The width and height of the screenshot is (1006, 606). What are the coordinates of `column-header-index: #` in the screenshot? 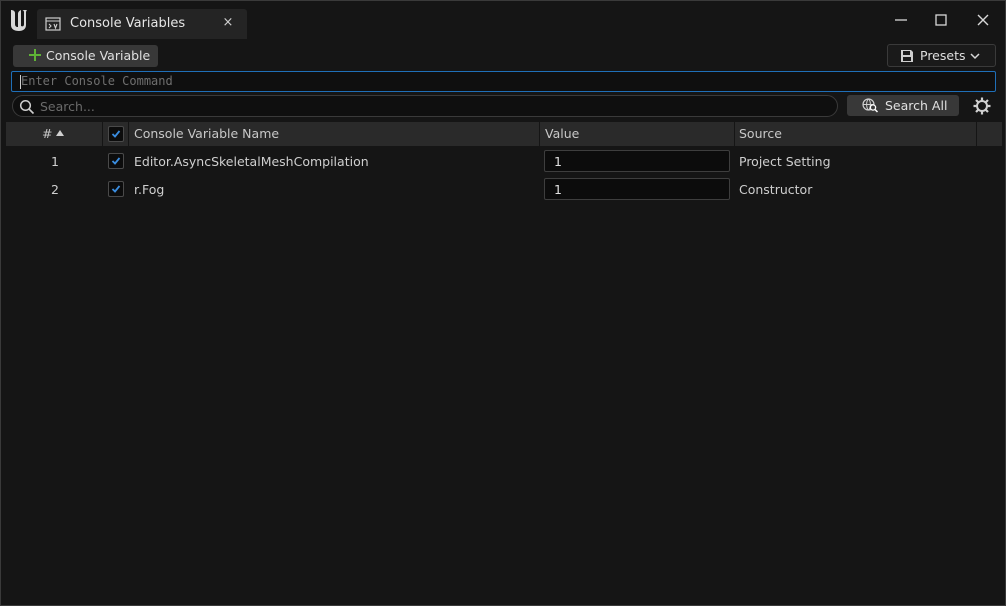 It's located at (54, 134).